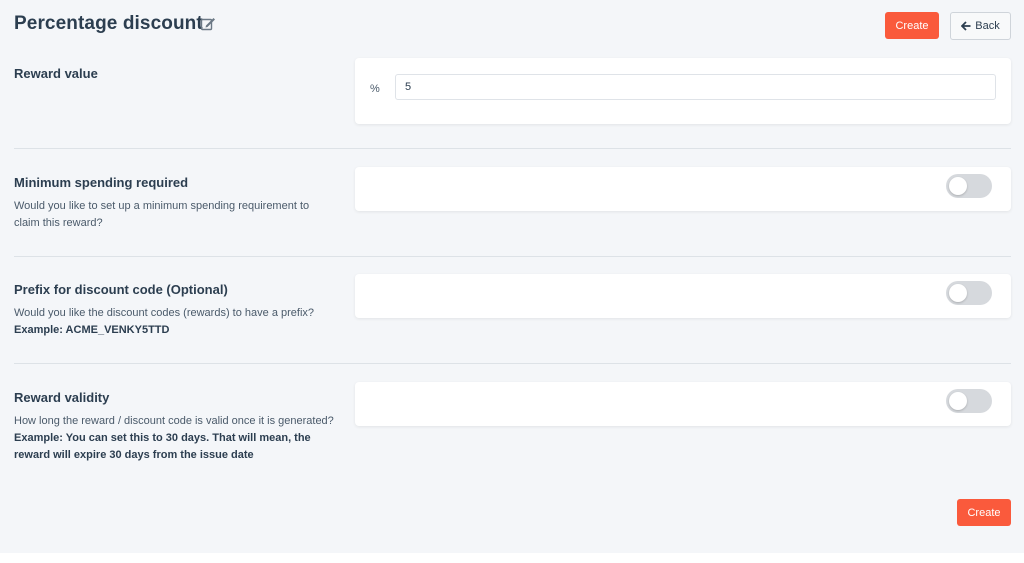  I want to click on back-button-label: Back, so click(987, 26).